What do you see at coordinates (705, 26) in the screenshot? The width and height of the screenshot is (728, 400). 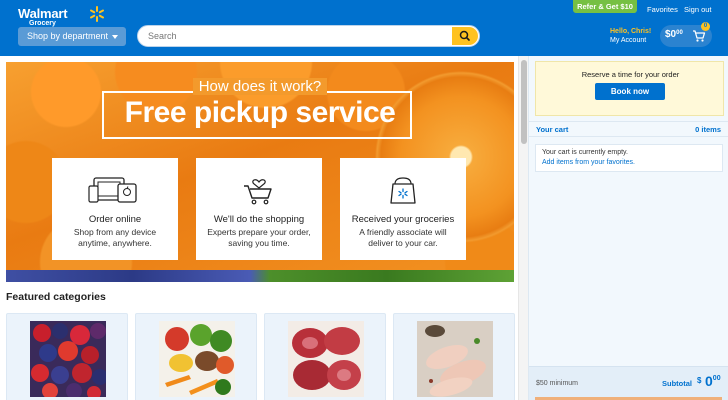 I see `cart-count-badge: 0` at bounding box center [705, 26].